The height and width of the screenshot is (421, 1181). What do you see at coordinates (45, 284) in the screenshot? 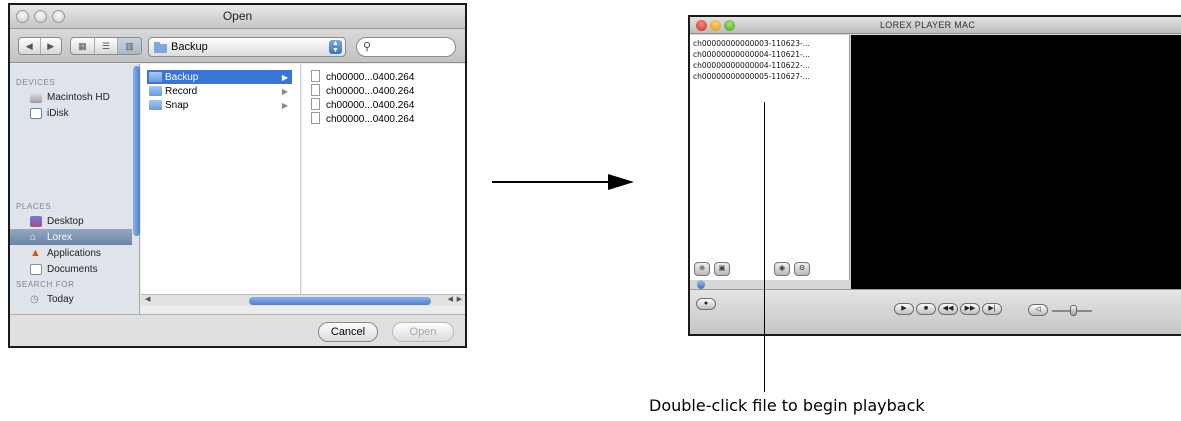
I see `search-for-header: SEARCH FOR` at bounding box center [45, 284].